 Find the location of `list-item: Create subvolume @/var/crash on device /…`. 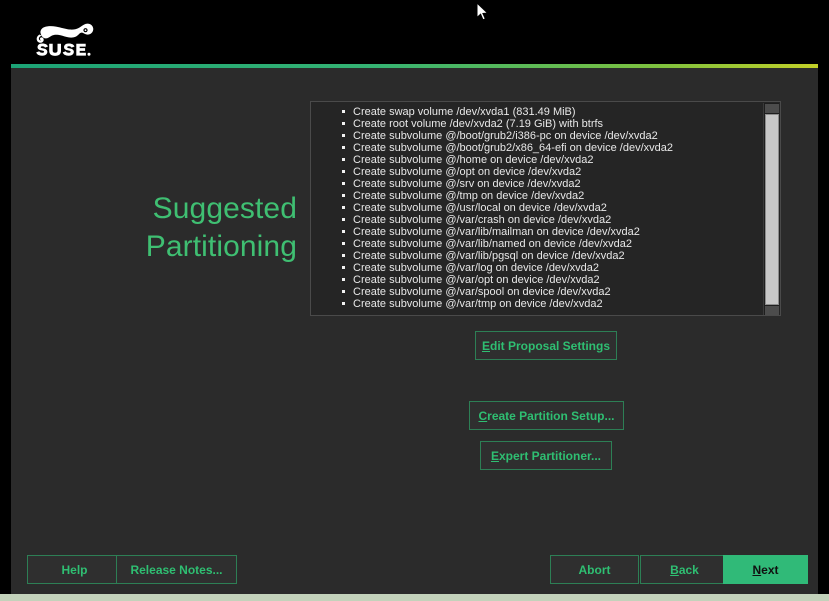

list-item: Create subvolume @/var/crash on device /… is located at coordinates (552, 220).